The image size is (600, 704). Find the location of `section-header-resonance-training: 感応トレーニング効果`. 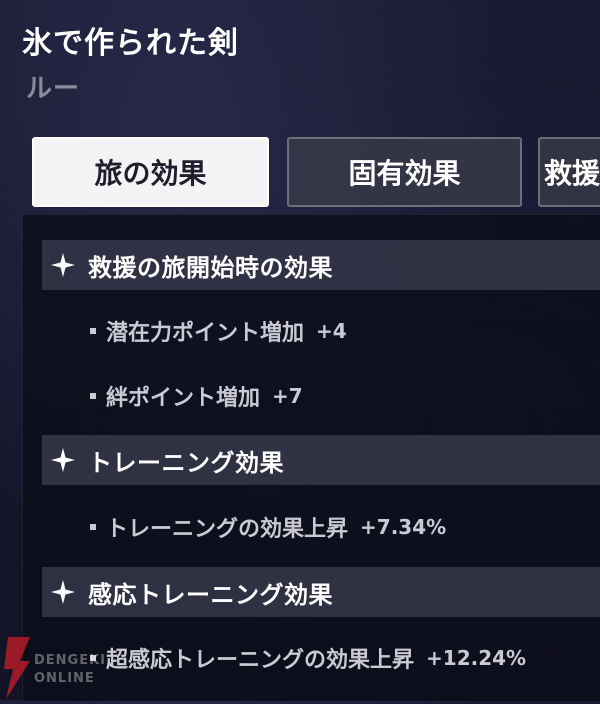

section-header-resonance-training: 感応トレーニング効果 is located at coordinates (321, 592).